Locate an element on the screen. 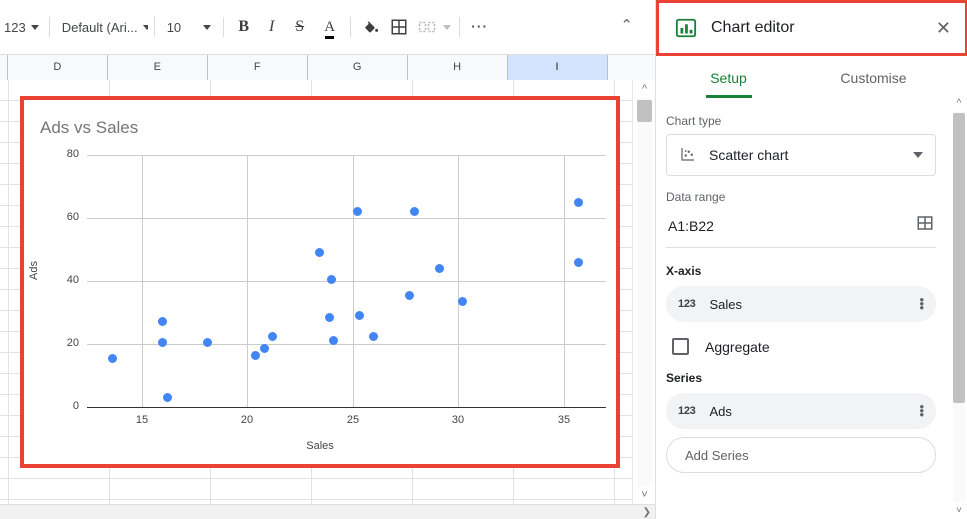  column-label: I is located at coordinates (557, 67).